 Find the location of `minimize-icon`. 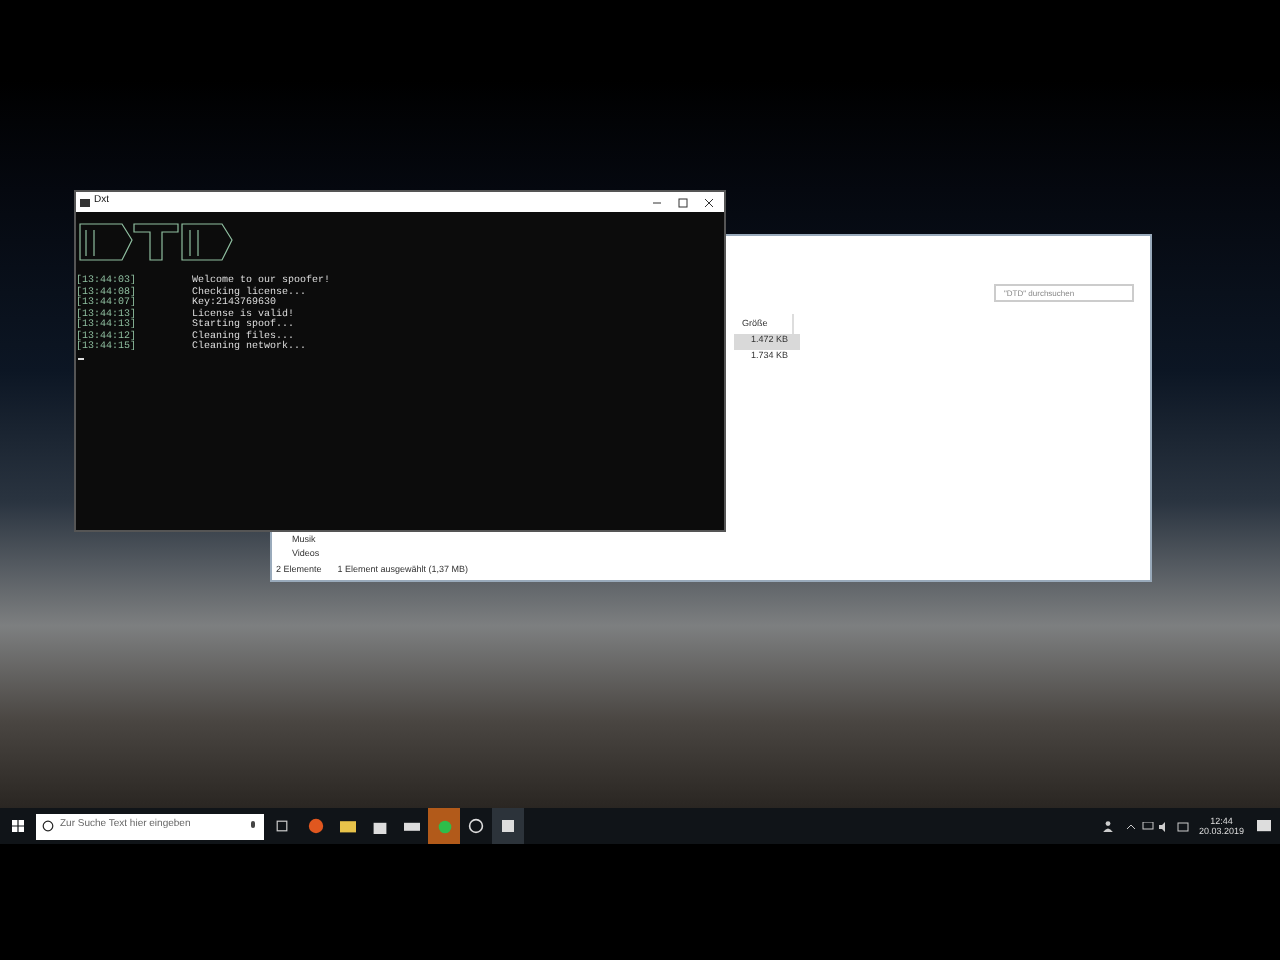

minimize-icon is located at coordinates (657, 202).